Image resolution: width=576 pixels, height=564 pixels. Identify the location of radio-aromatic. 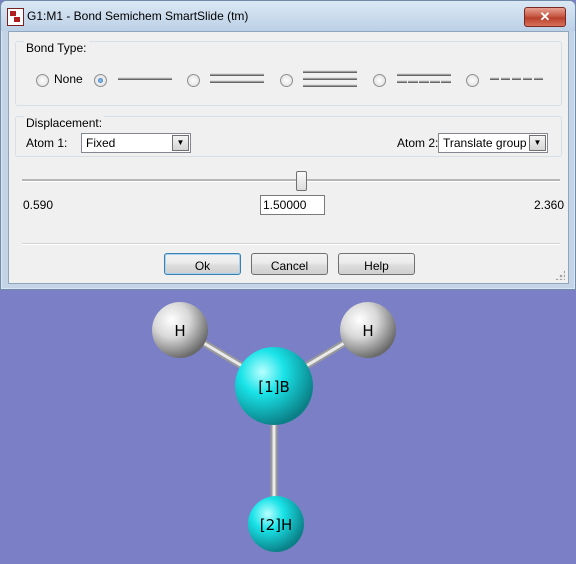
(379, 80).